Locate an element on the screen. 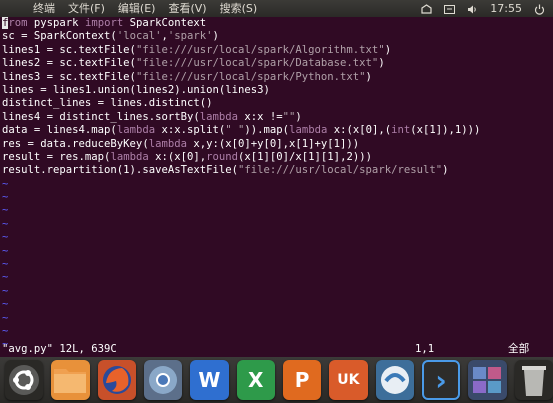 This screenshot has width=553, height=403. wps-writer-glyph: W is located at coordinates (209, 380).